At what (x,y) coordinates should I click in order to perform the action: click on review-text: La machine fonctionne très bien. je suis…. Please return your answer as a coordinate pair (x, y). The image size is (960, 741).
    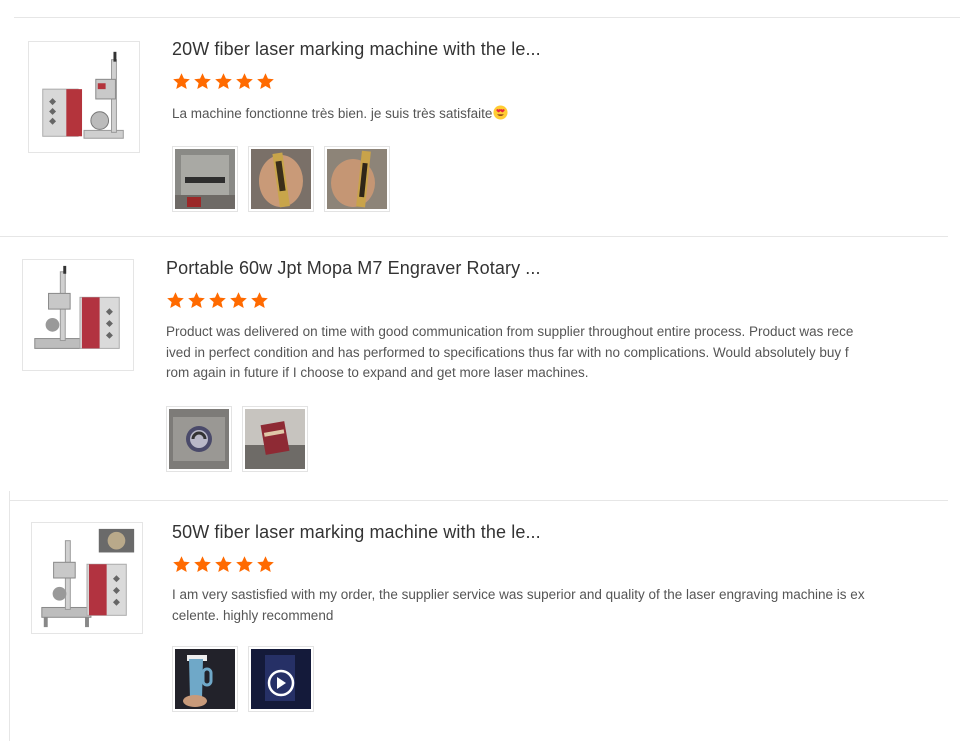
    Looking at the image, I should click on (542, 114).